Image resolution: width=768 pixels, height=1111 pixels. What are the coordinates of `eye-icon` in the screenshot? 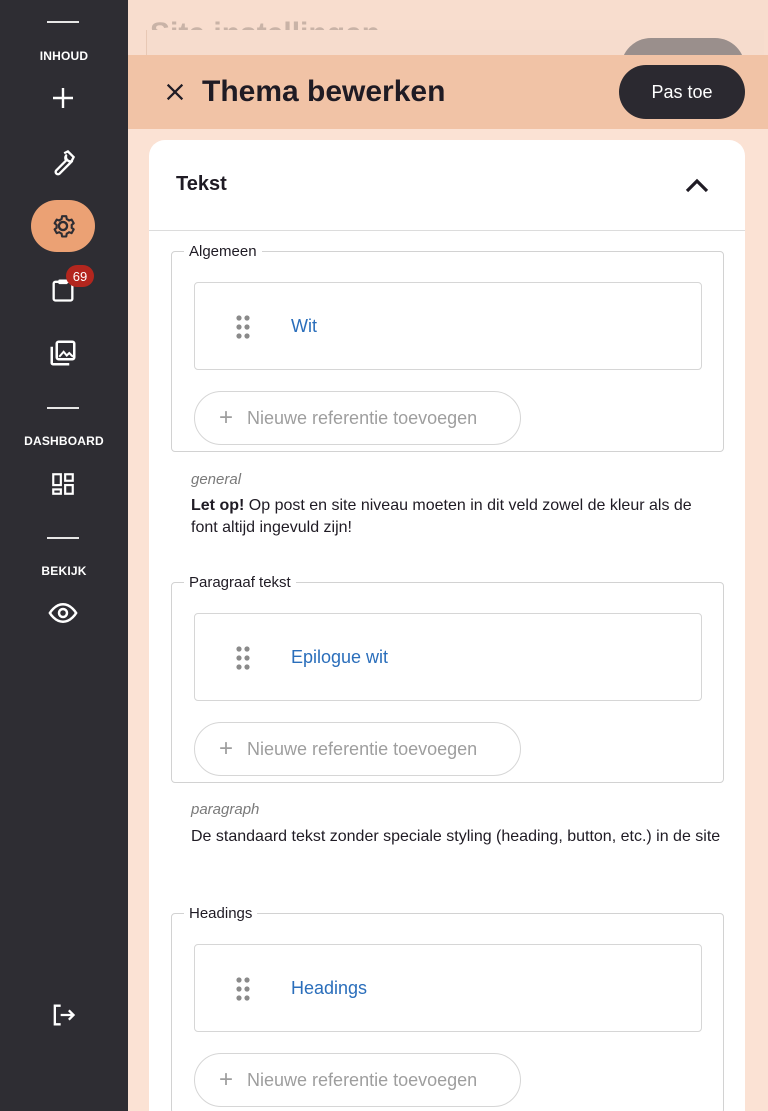 It's located at (63, 613).